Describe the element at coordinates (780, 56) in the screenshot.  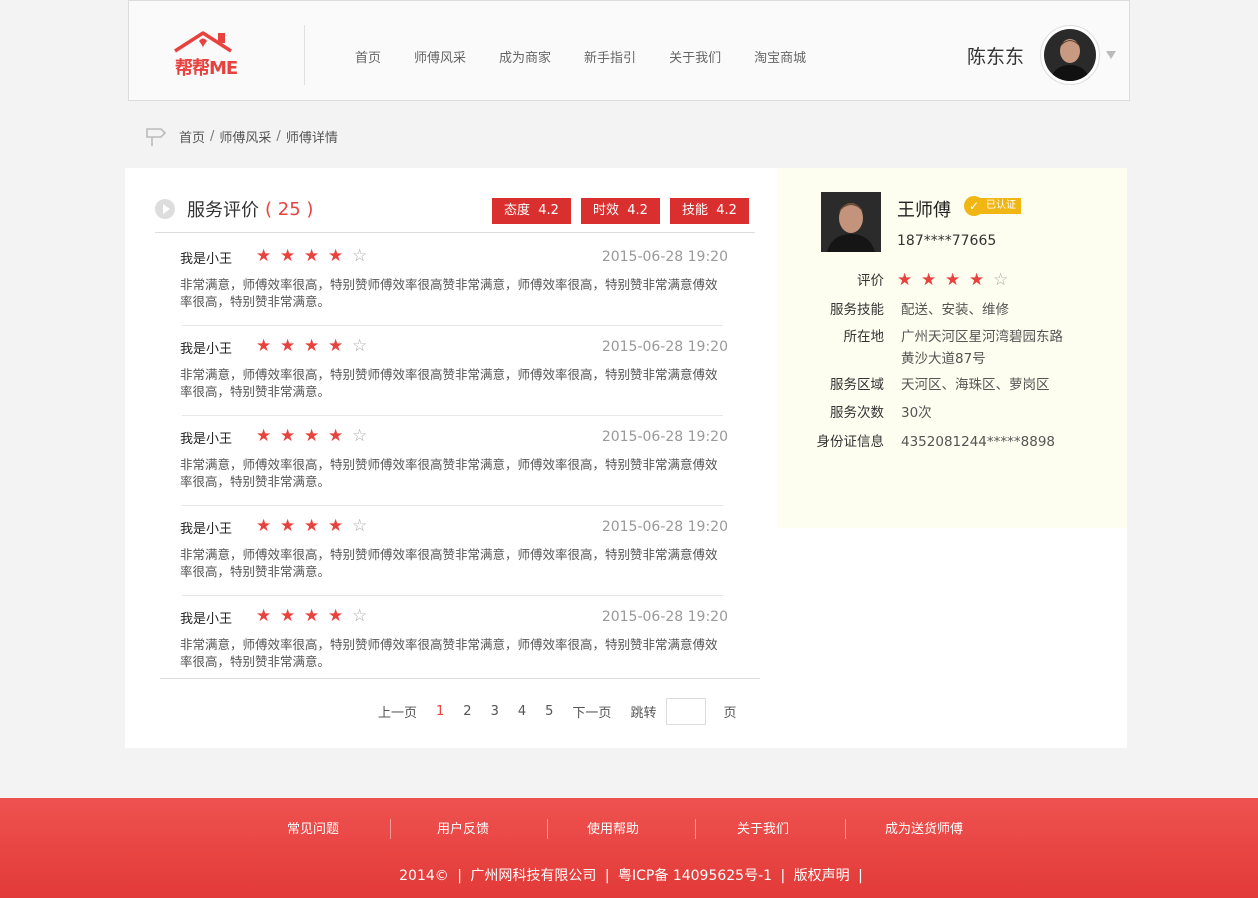
I see `nav-item-taobao: 淘宝商城` at that location.